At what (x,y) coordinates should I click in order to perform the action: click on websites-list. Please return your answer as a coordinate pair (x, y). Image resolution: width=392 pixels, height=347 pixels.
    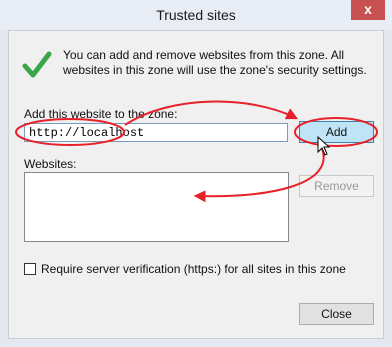
    Looking at the image, I should click on (156, 207).